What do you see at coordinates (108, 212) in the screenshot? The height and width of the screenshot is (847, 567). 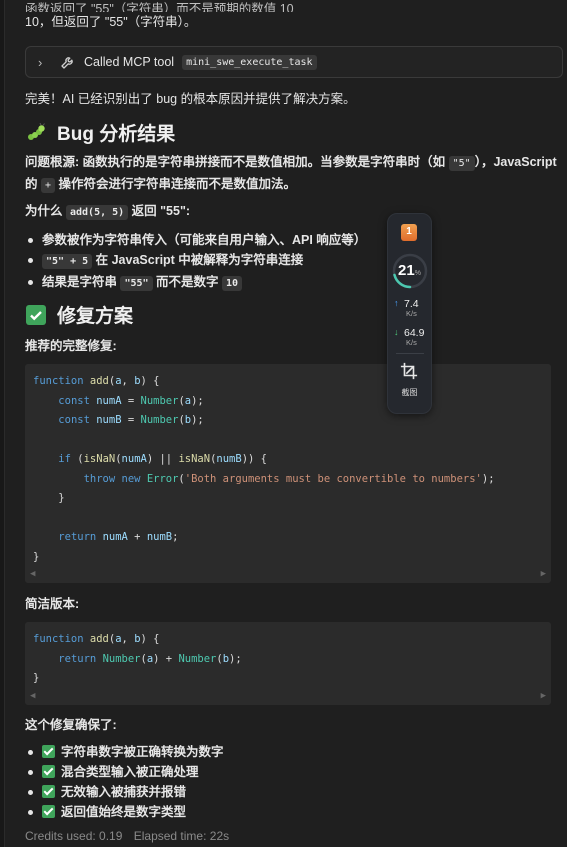 I see `why-question: 为什么 add(5, 5) 返回 "55":` at bounding box center [108, 212].